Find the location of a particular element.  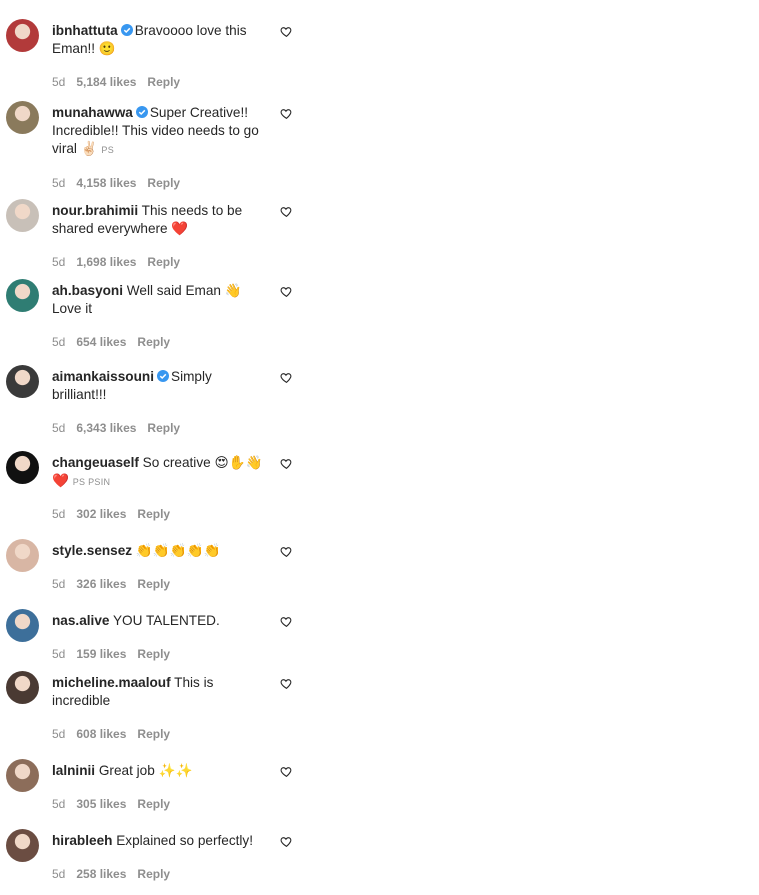

username-link: style.sensez is located at coordinates (92, 550).